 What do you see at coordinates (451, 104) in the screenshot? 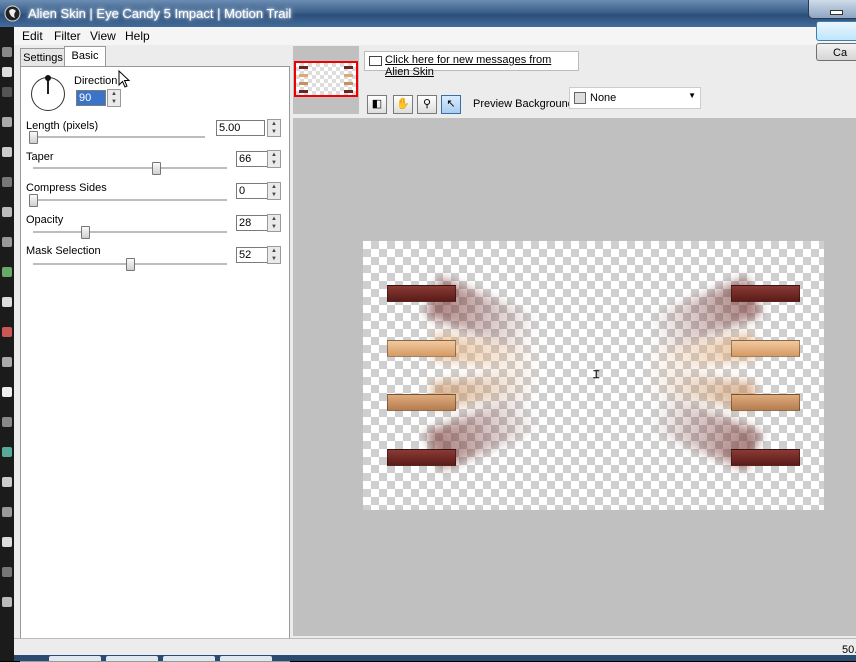
I see `arrow-icon: ↖` at bounding box center [451, 104].